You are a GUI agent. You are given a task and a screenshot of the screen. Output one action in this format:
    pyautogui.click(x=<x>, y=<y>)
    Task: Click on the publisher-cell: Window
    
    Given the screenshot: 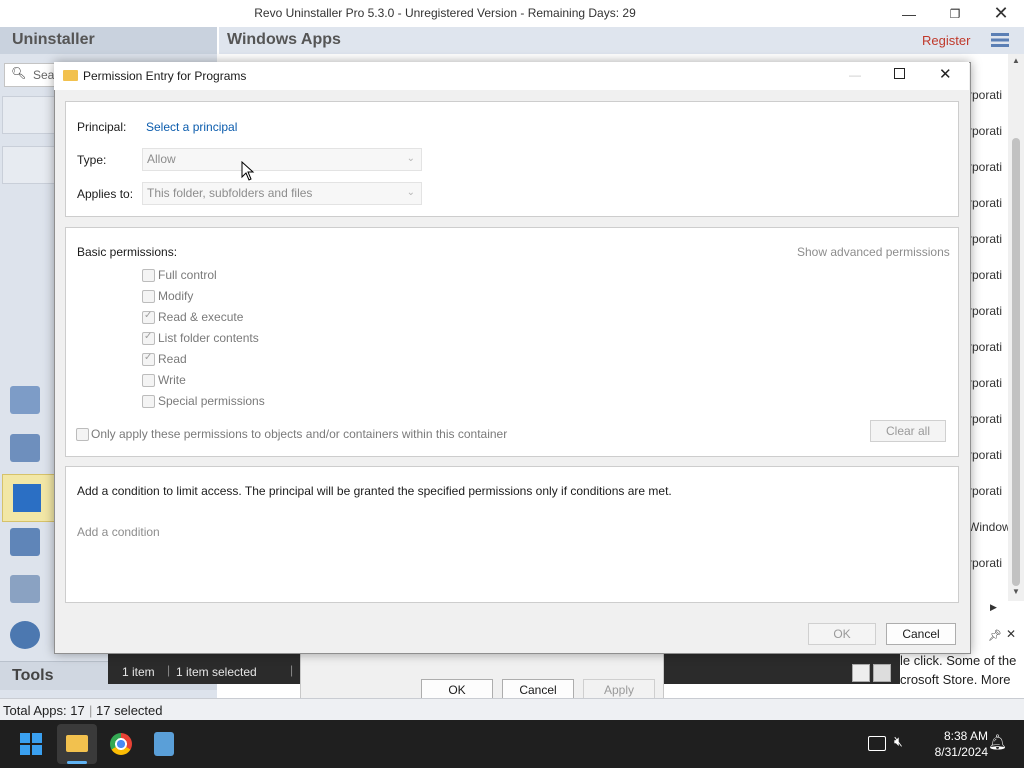 What is the action you would take?
    pyautogui.click(x=989, y=527)
    